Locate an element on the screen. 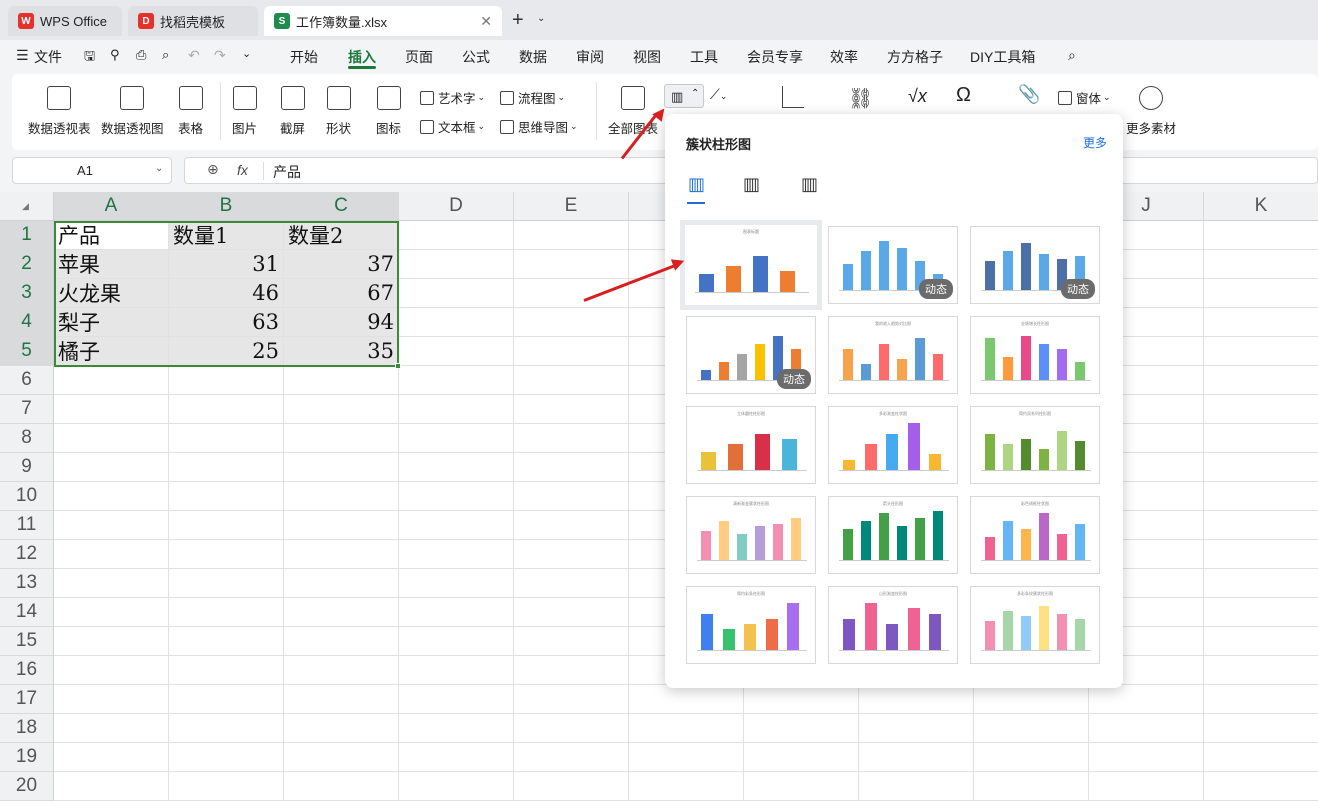 This screenshot has width=1318, height=806. row-header-13: 13 is located at coordinates (27, 583).